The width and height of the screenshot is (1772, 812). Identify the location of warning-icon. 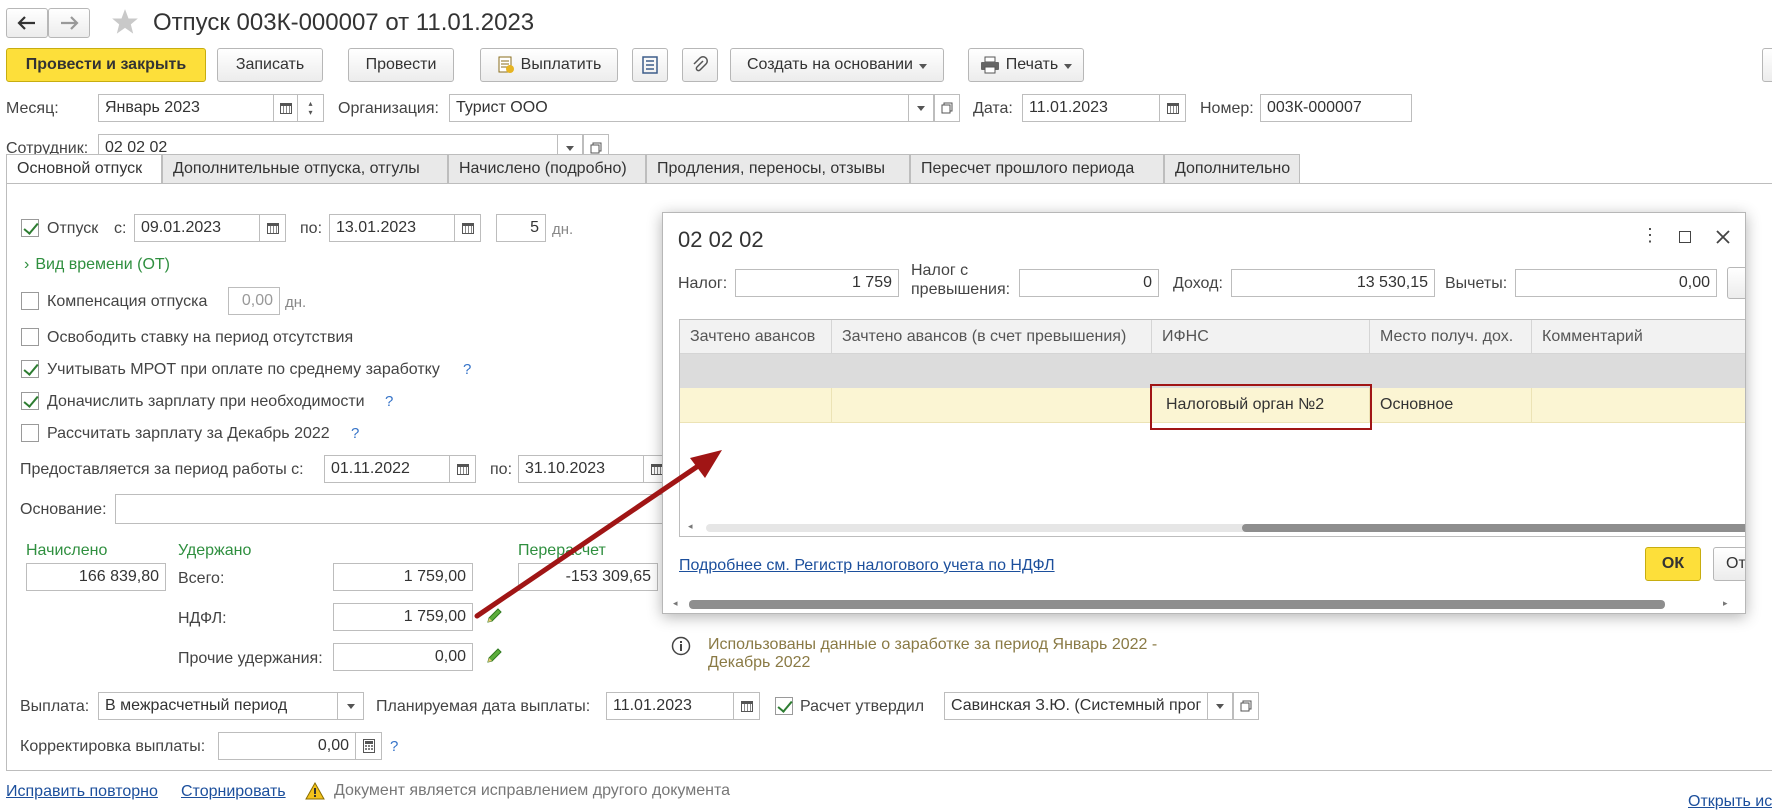
(315, 791).